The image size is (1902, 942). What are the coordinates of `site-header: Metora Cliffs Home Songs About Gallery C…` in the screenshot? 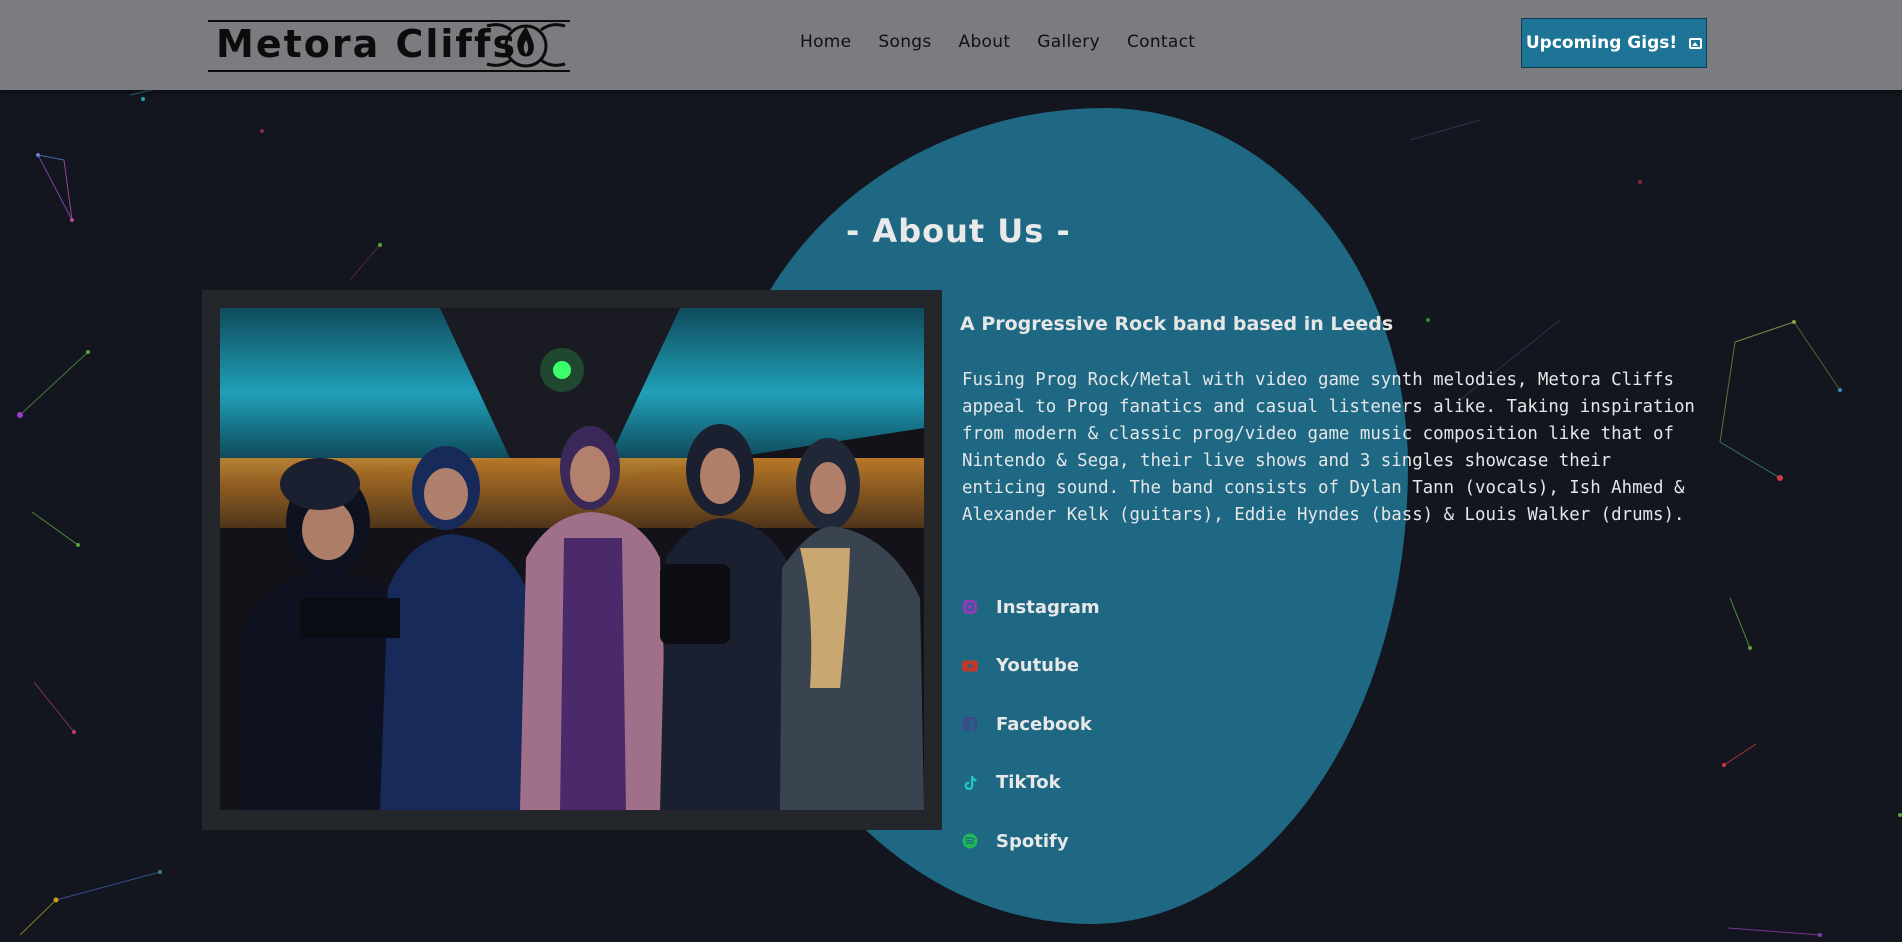 It's located at (951, 45).